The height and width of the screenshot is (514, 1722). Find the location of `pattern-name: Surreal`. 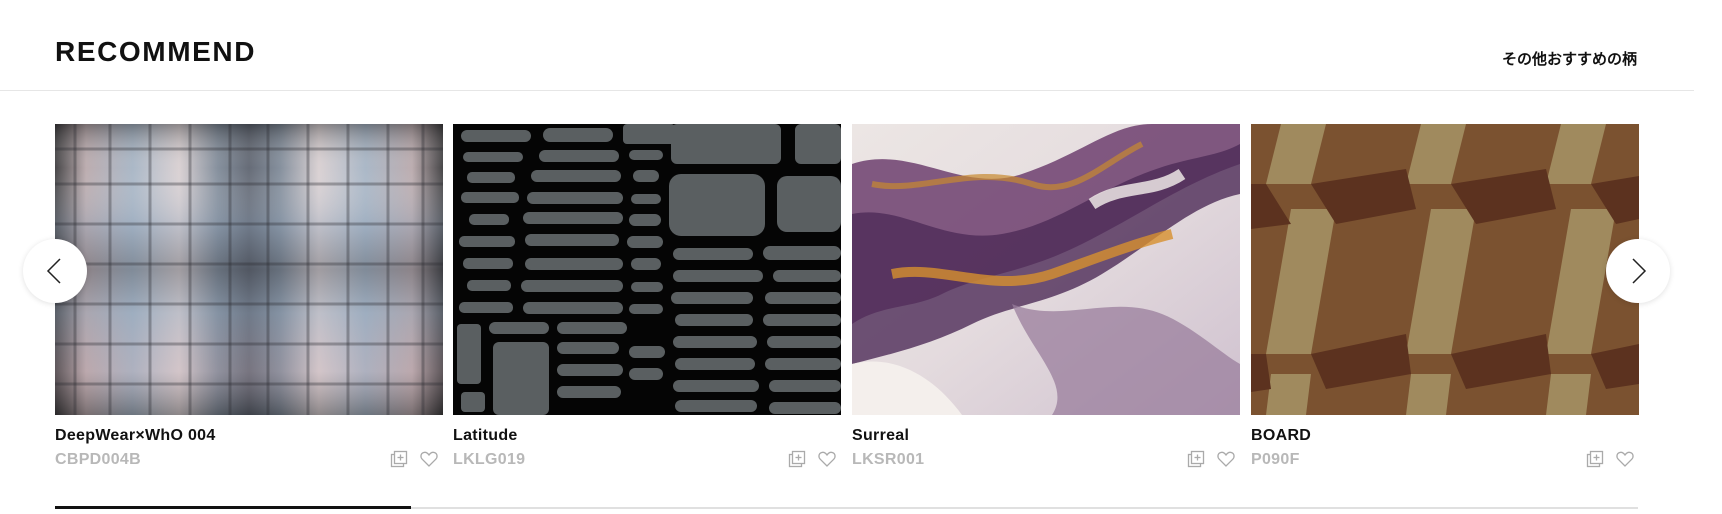

pattern-name: Surreal is located at coordinates (1046, 436).